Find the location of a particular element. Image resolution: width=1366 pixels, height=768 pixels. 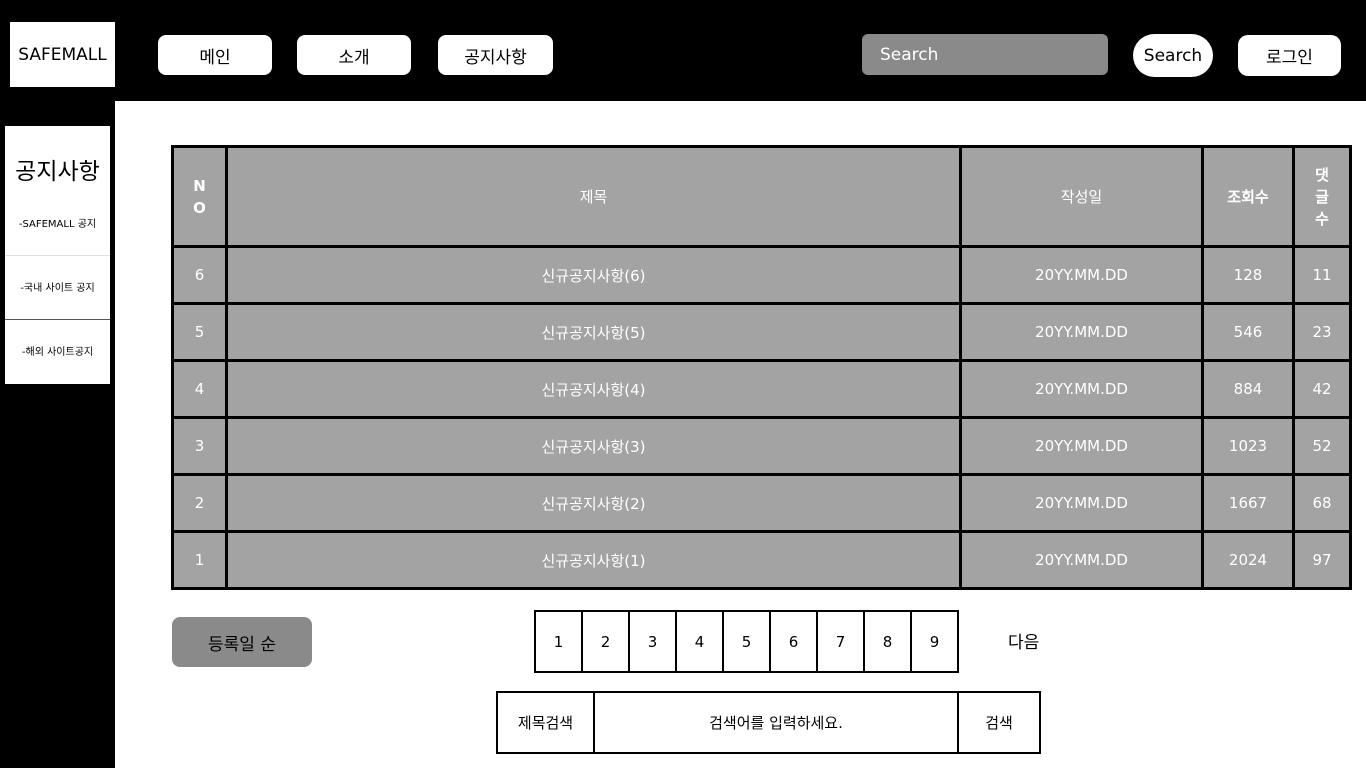

page-button-5: 5 is located at coordinates (747, 641).